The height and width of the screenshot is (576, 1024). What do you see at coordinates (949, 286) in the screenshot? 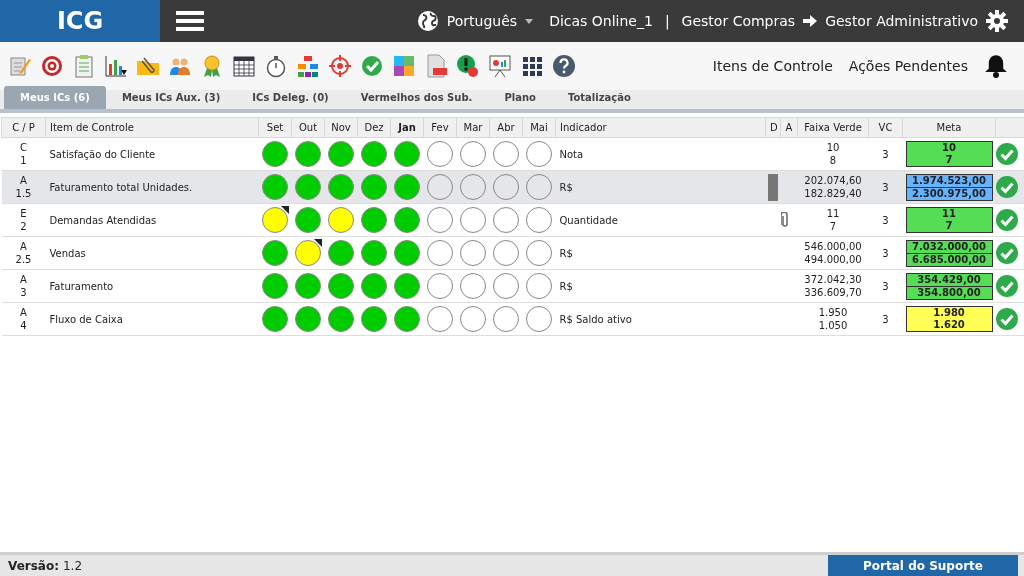
I see `goal-box: 354.429,00 354.800,00` at bounding box center [949, 286].